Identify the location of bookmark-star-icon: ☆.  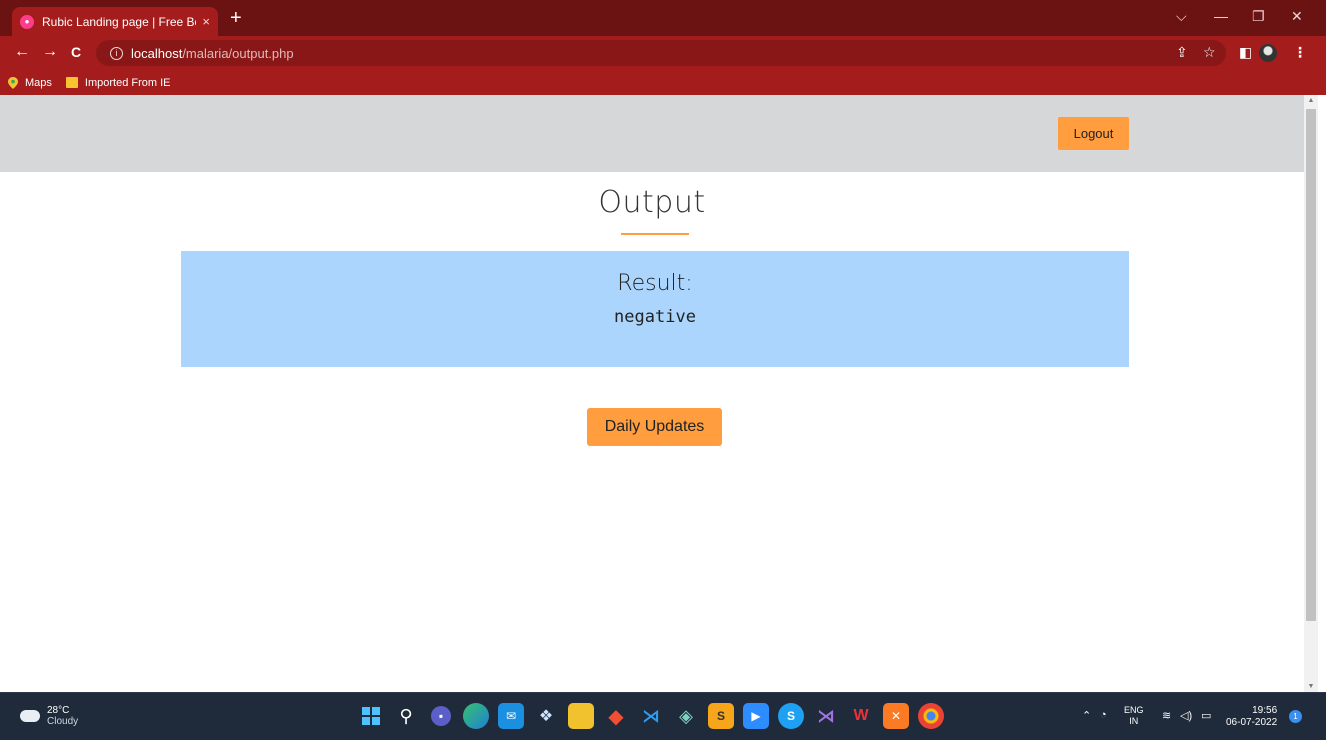
(1209, 52).